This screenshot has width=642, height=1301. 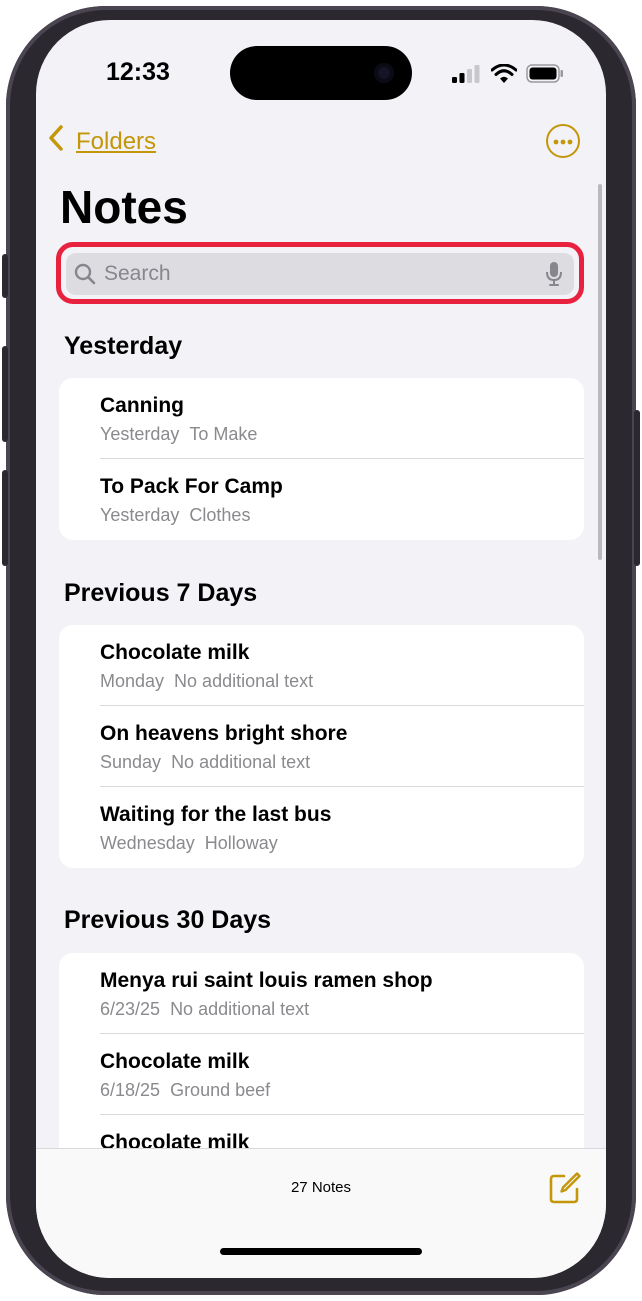 I want to click on list-item: Chocolate milk 6/18/25 Ground beef, so click(x=321, y=1074).